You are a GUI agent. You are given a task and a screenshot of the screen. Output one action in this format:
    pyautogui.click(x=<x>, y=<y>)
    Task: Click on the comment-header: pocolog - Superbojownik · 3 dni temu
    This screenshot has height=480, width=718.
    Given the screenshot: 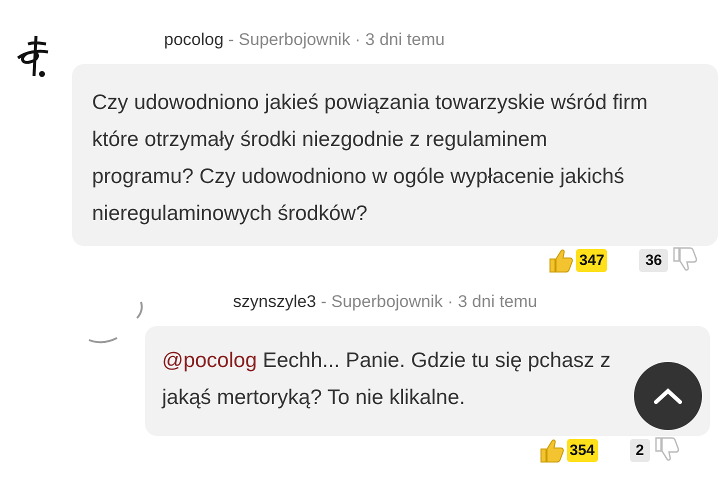 What is the action you would take?
    pyautogui.click(x=305, y=40)
    